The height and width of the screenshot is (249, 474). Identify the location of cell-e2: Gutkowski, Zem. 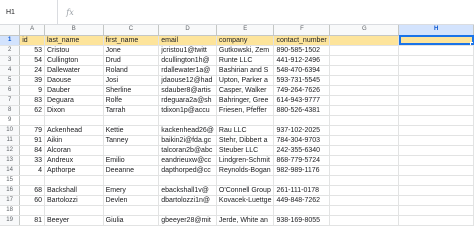
(245, 50).